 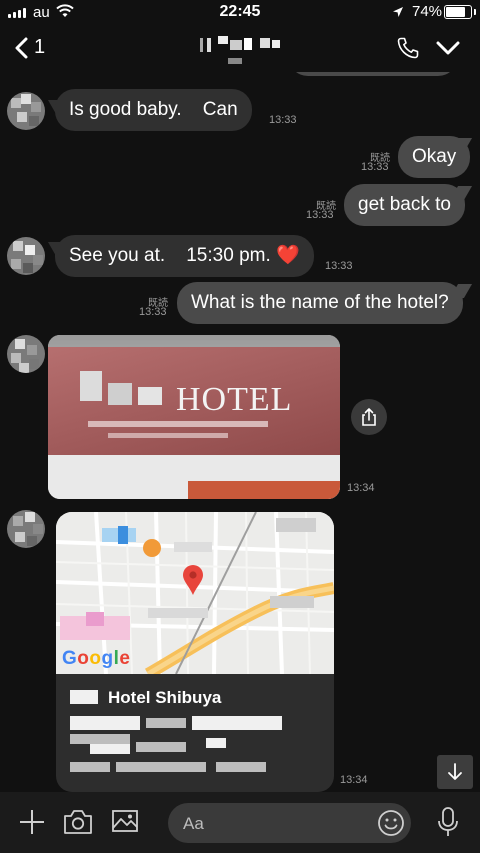 I want to click on camera-button, so click(x=78, y=824).